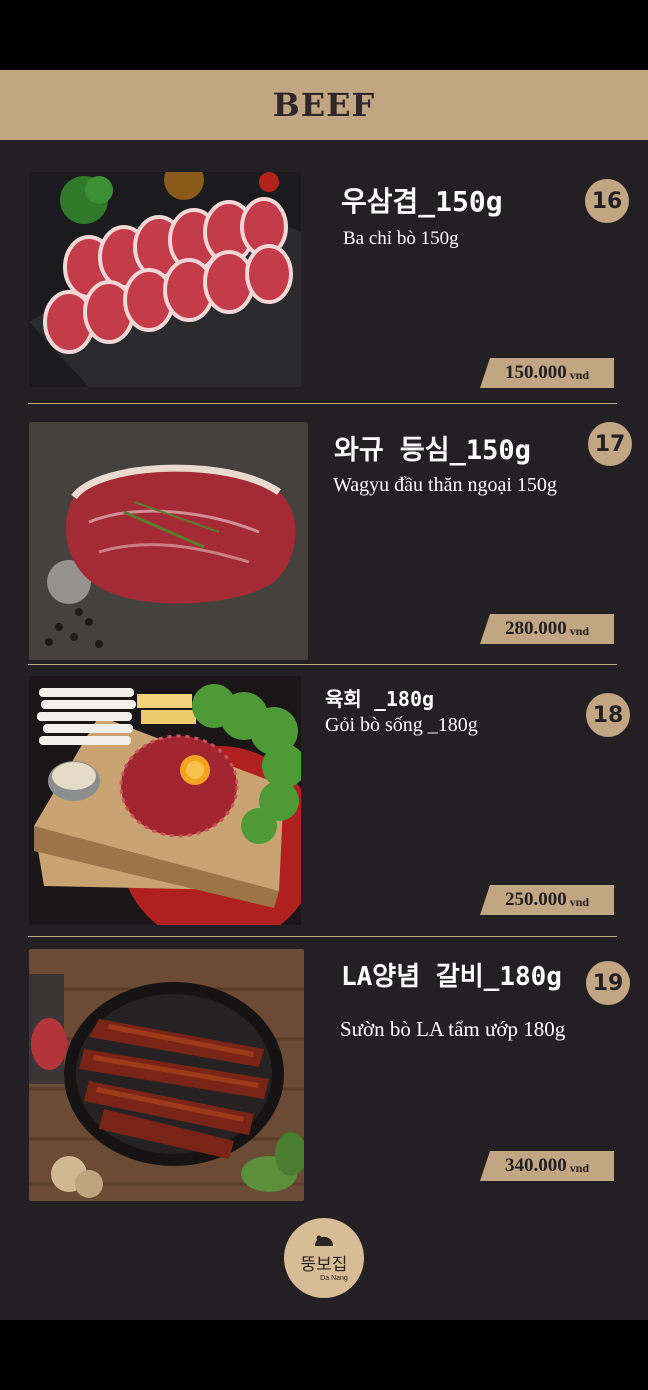 This screenshot has width=648, height=1390. I want to click on price-tag: 340.000 vnd, so click(547, 1166).